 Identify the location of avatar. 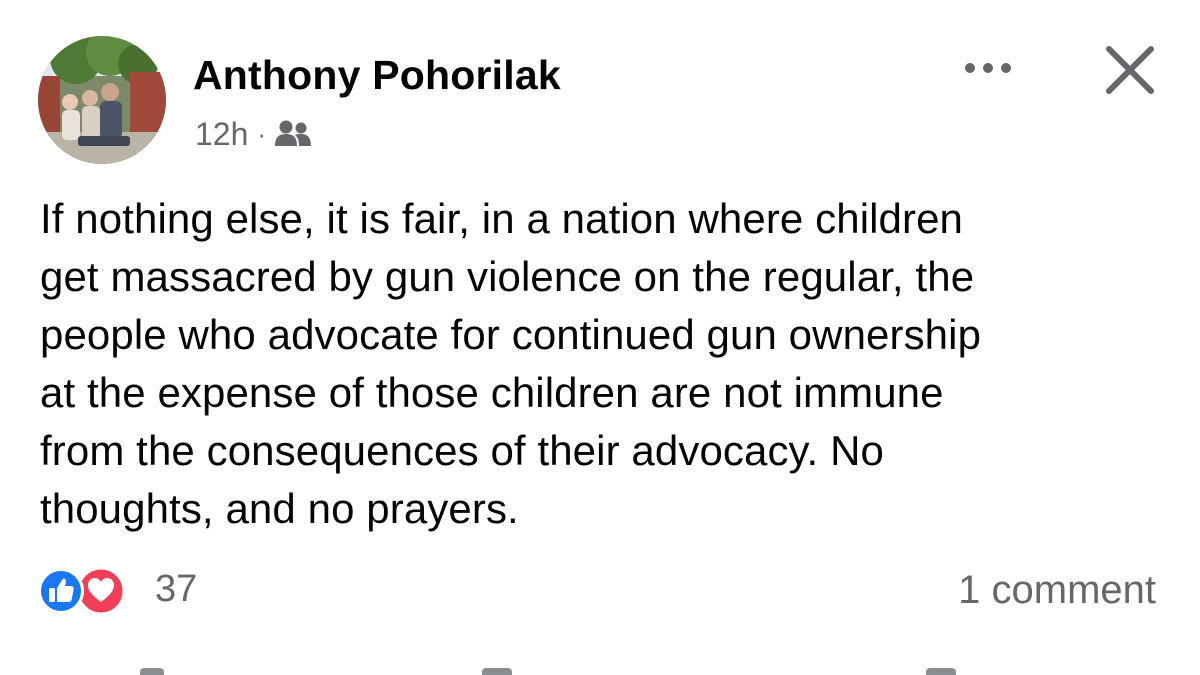
(102, 100).